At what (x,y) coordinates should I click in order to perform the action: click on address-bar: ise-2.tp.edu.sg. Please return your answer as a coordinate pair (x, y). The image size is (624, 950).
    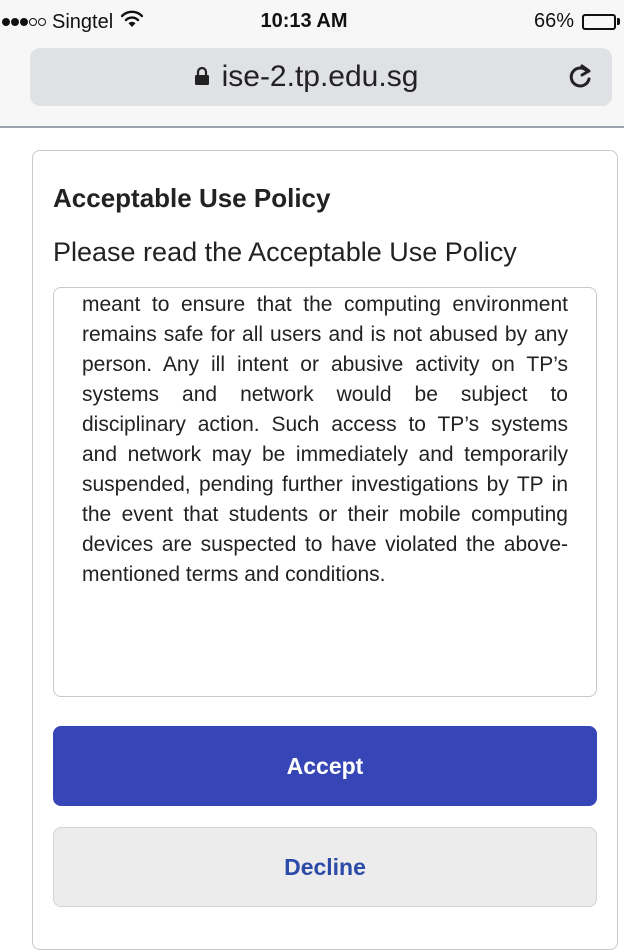
    Looking at the image, I should click on (321, 77).